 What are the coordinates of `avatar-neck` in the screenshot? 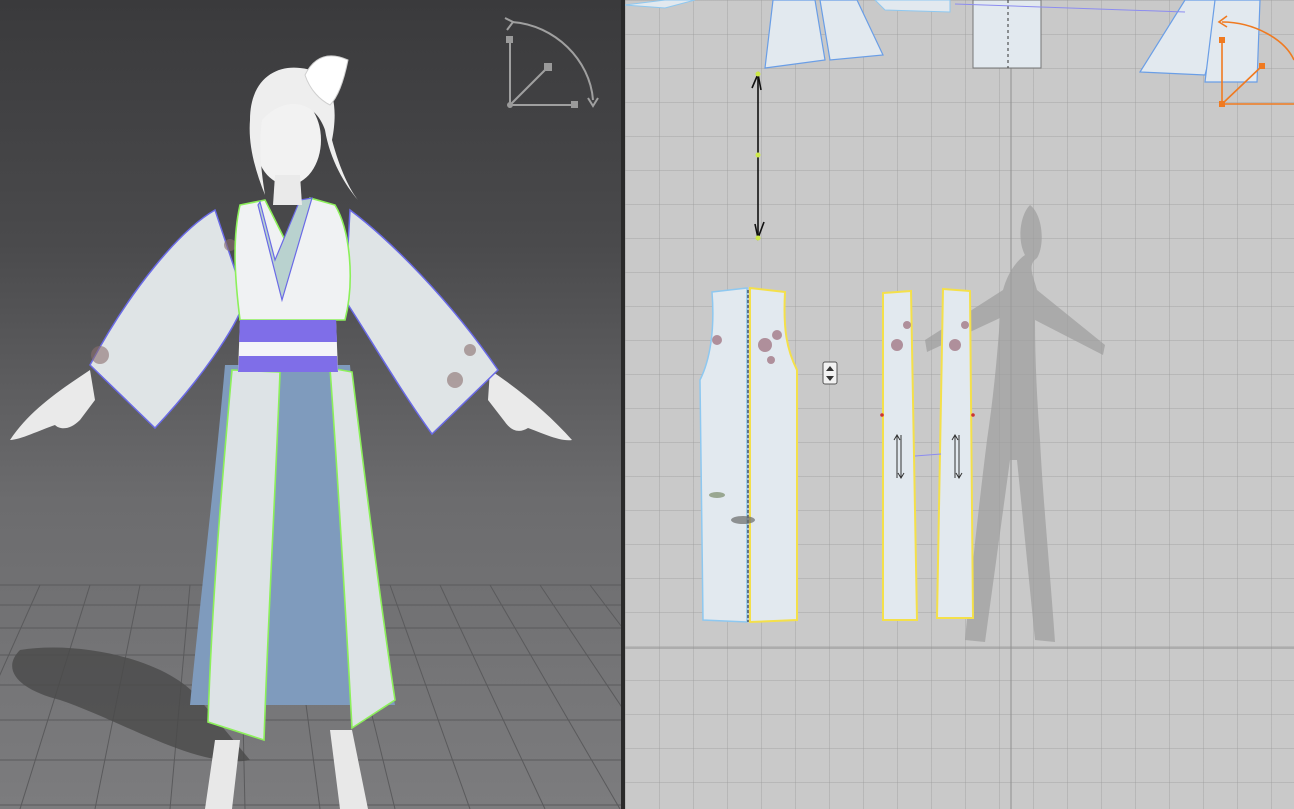 It's located at (287, 190).